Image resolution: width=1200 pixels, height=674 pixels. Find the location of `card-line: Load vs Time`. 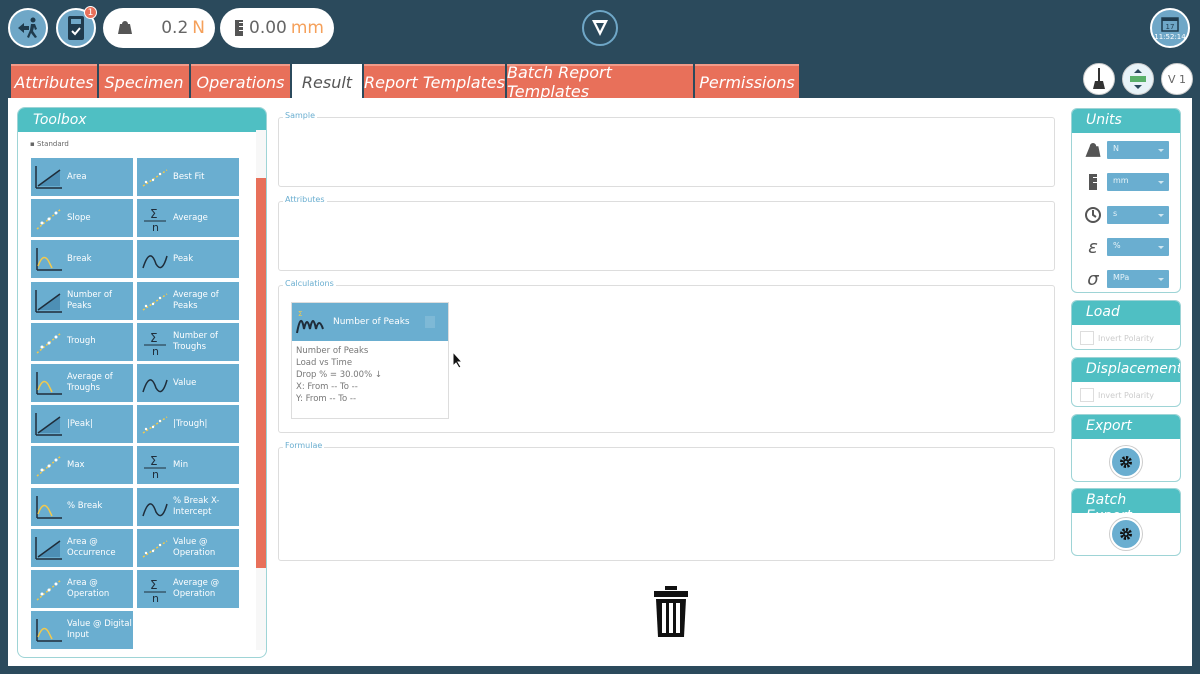

card-line: Load vs Time is located at coordinates (324, 363).